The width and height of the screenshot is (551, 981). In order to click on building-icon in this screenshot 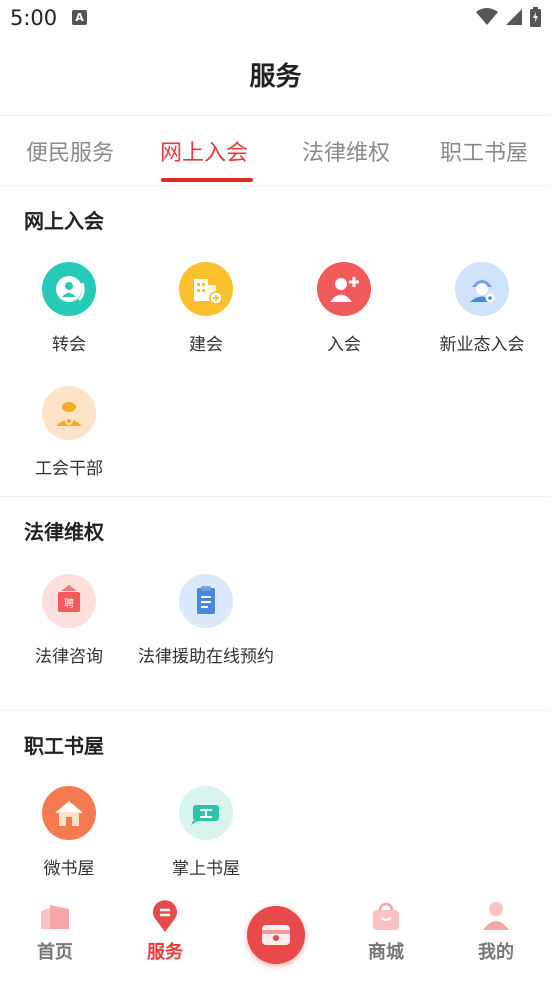, I will do `click(206, 289)`.